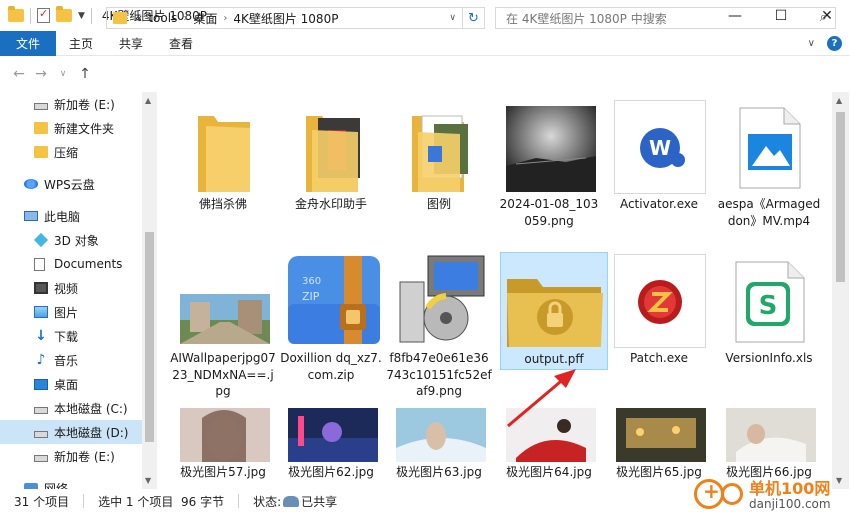 Image resolution: width=850 pixels, height=513 pixels. I want to click on breadcrumb-overflow: «, so click(138, 18).